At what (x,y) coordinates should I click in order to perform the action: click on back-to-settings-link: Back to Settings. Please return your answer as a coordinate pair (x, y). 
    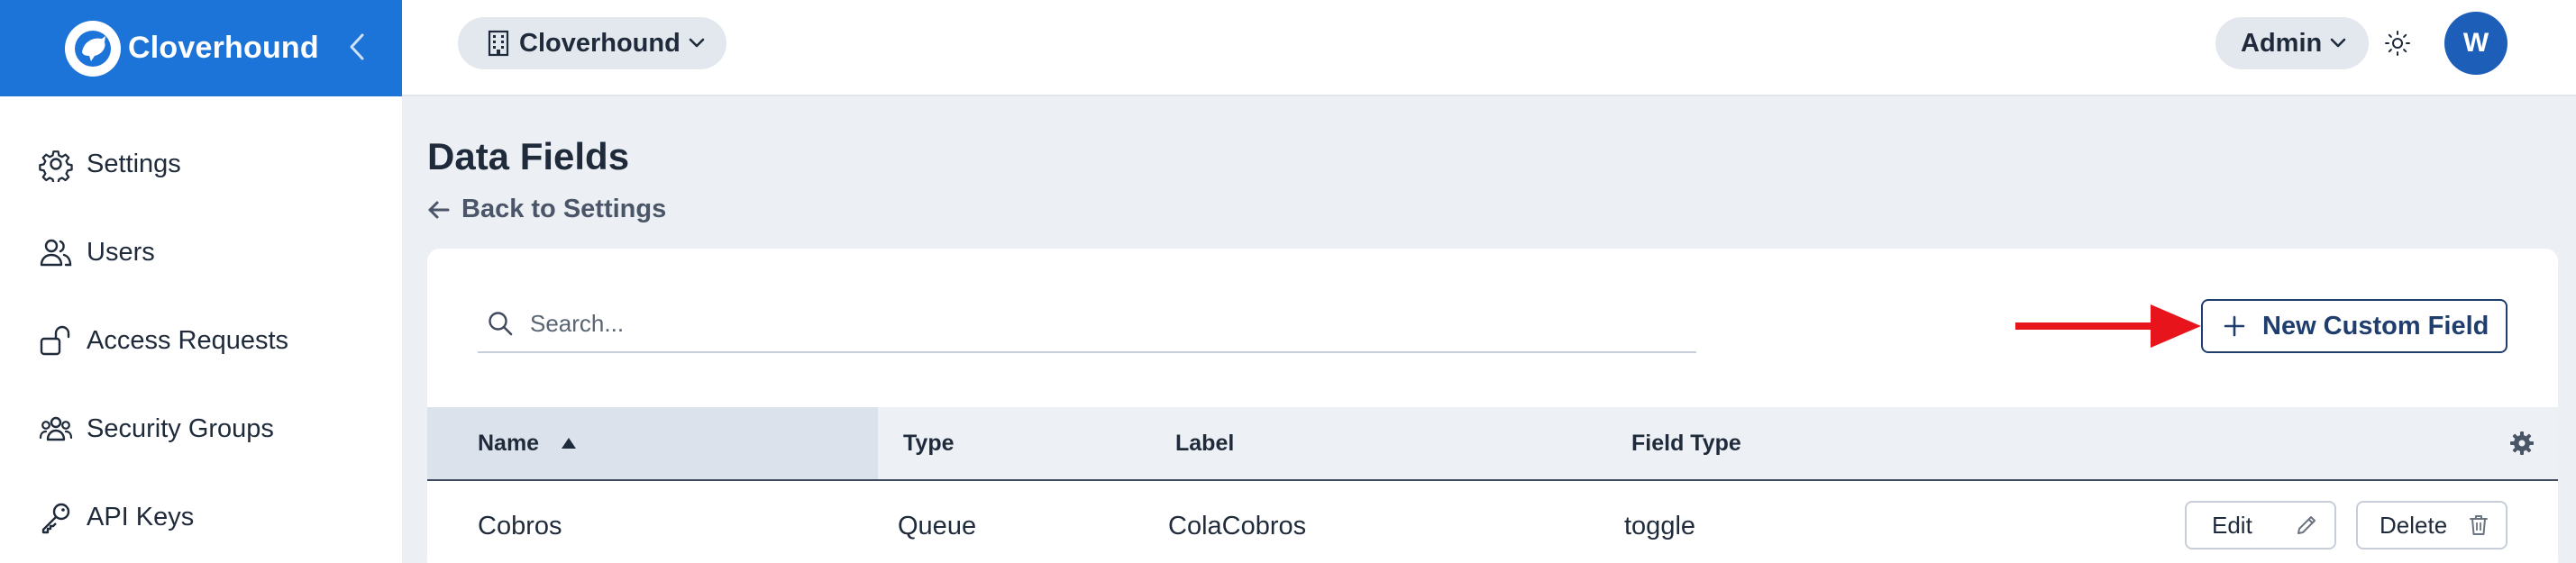
    Looking at the image, I should click on (546, 210).